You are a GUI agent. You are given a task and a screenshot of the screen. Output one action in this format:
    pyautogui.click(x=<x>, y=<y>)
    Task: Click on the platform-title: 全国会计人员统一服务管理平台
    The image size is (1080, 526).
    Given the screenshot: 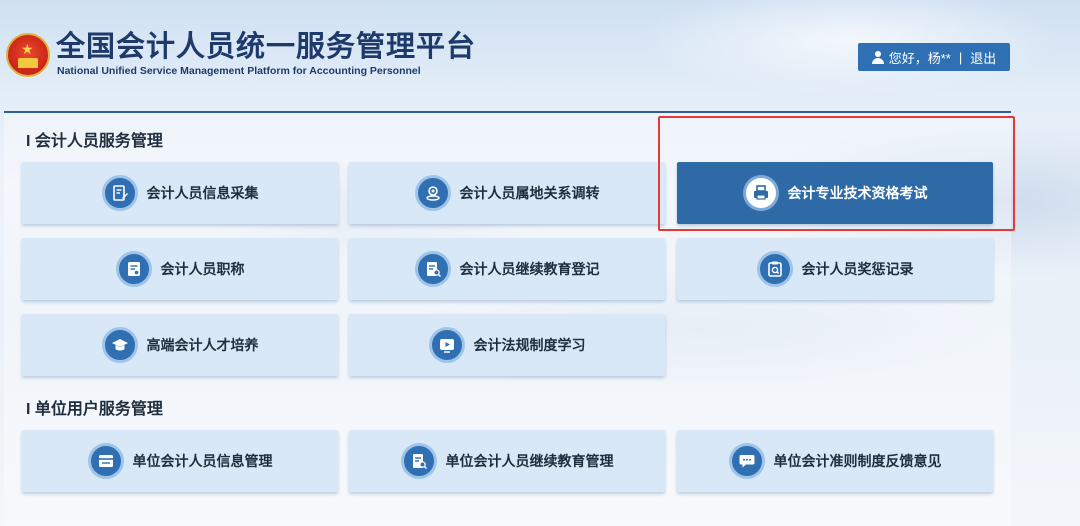 What is the action you would take?
    pyautogui.click(x=266, y=47)
    